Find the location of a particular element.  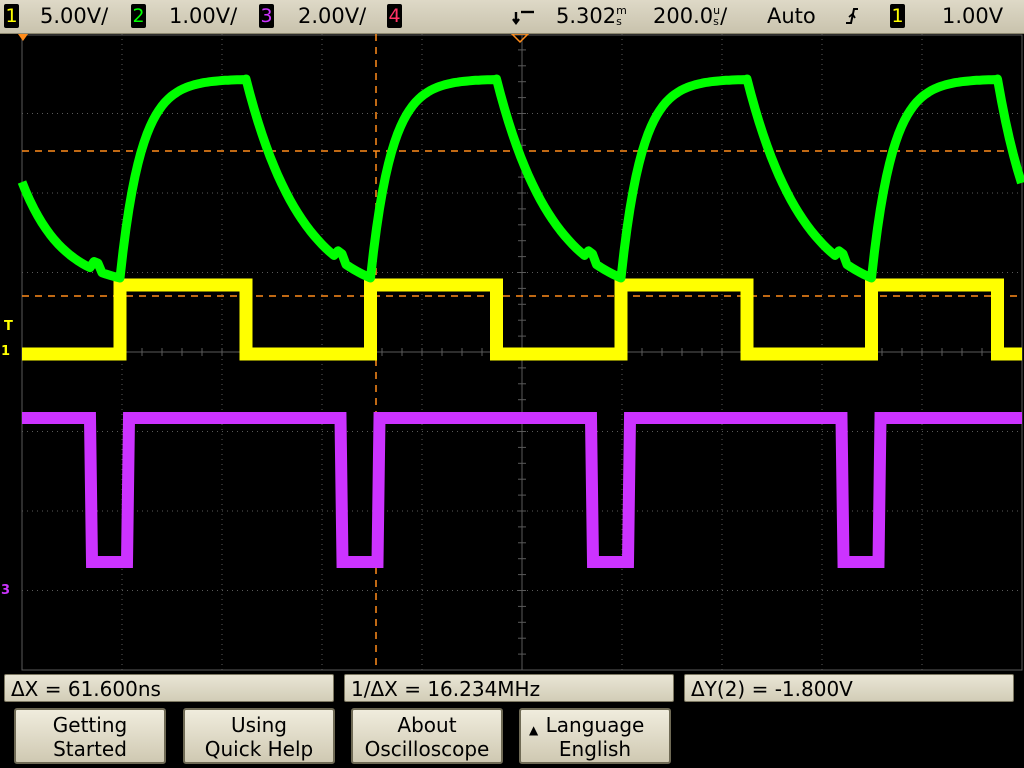

softkey-label-line2: Quick Help is located at coordinates (259, 749).